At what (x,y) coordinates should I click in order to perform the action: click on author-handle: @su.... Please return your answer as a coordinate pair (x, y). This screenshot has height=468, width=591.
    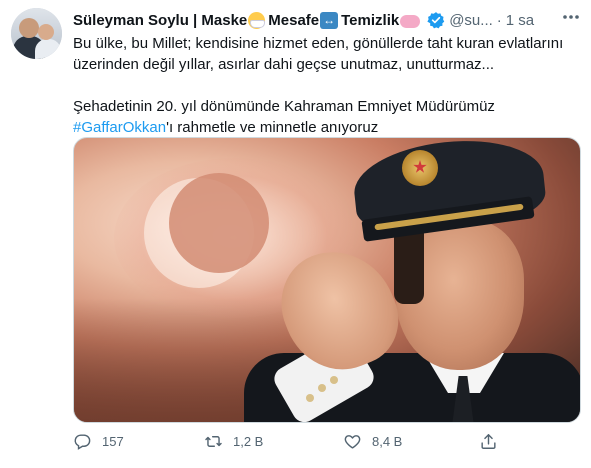
    Looking at the image, I should click on (471, 20).